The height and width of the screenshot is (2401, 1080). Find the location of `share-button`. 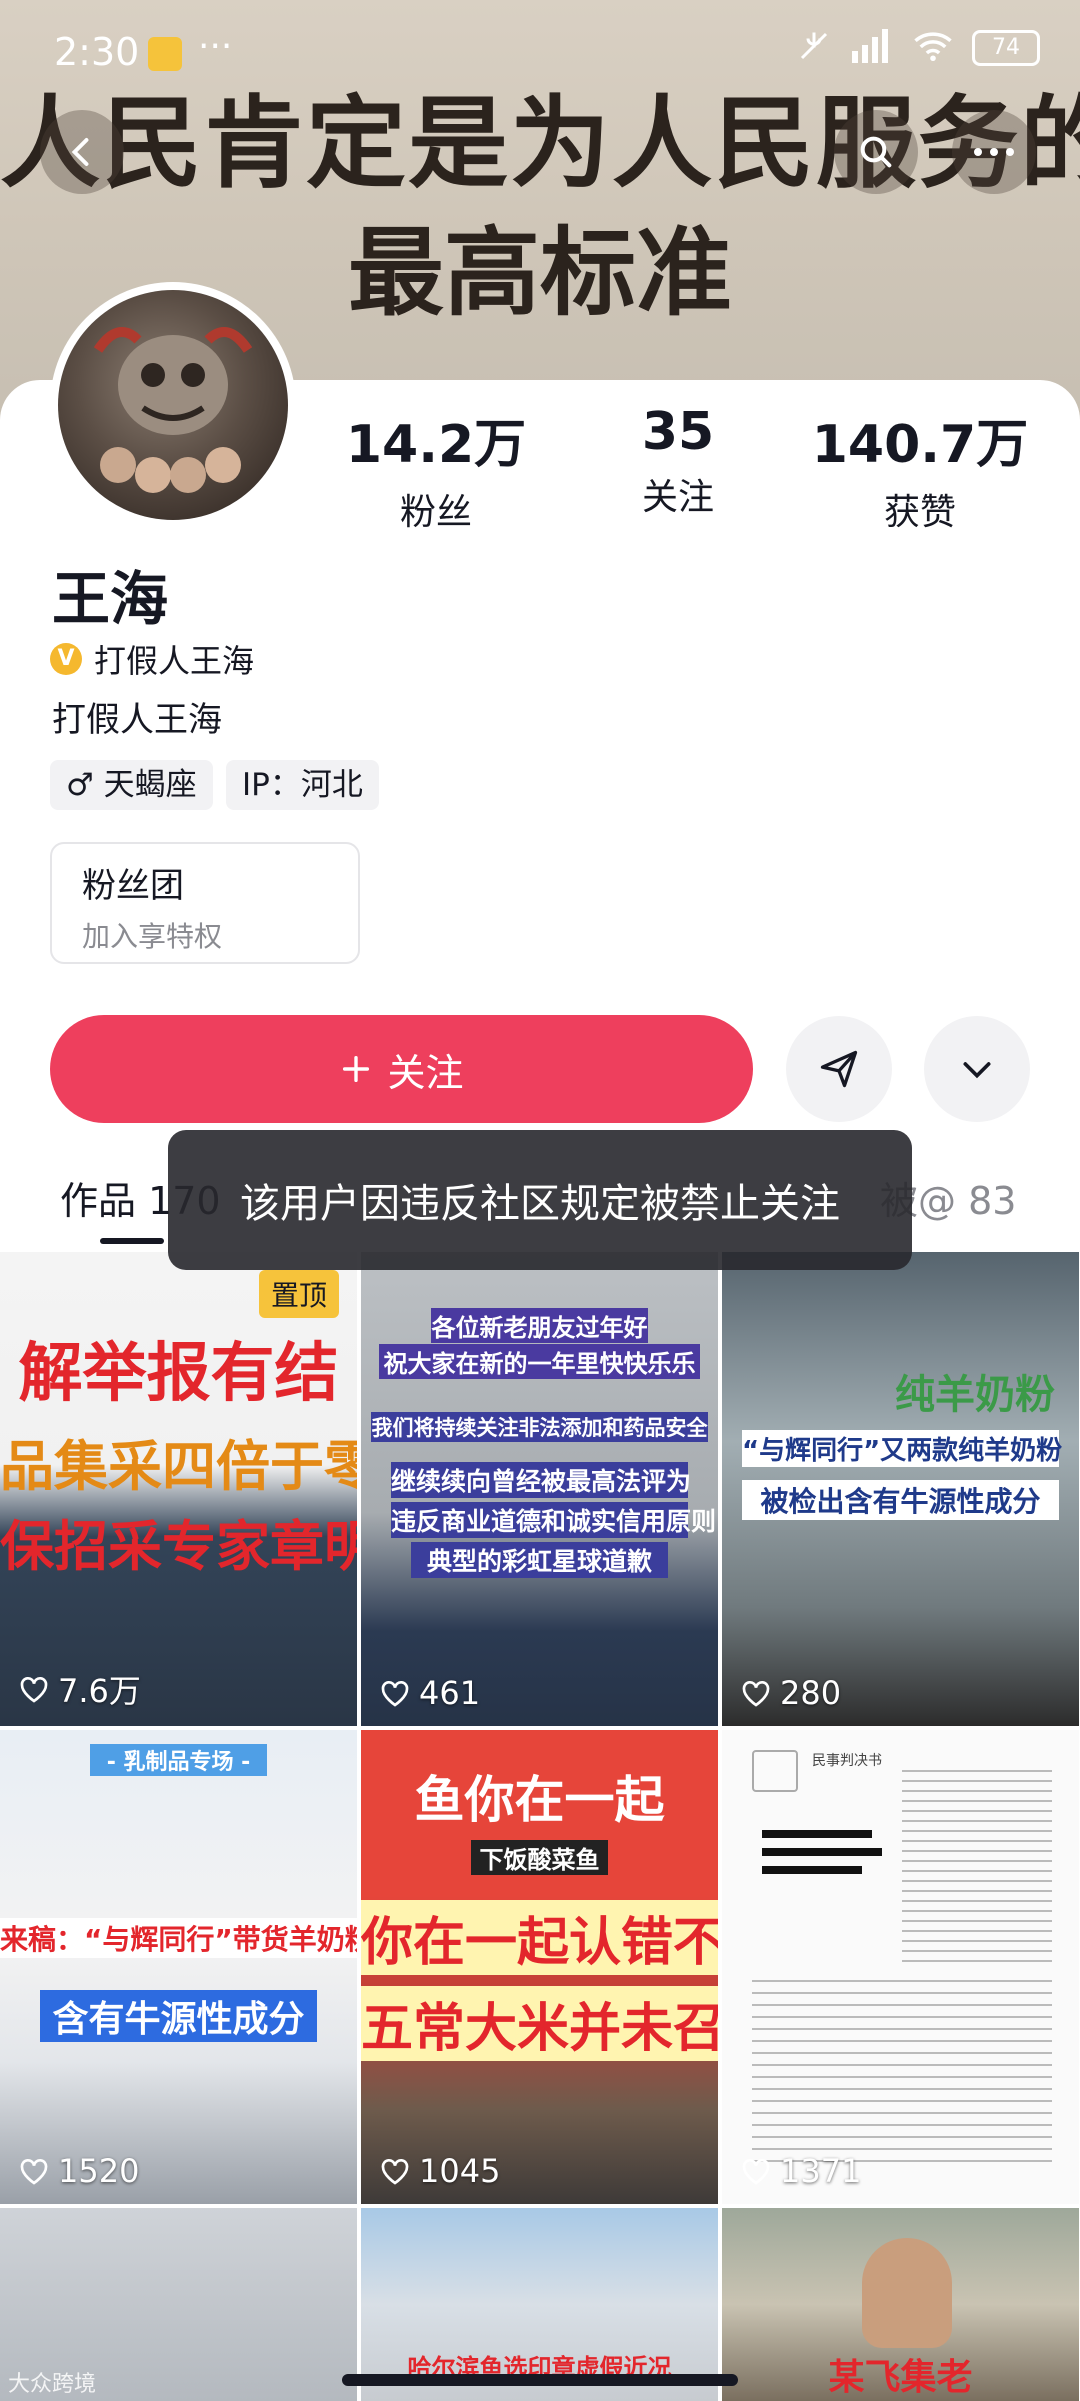

share-button is located at coordinates (839, 1069).